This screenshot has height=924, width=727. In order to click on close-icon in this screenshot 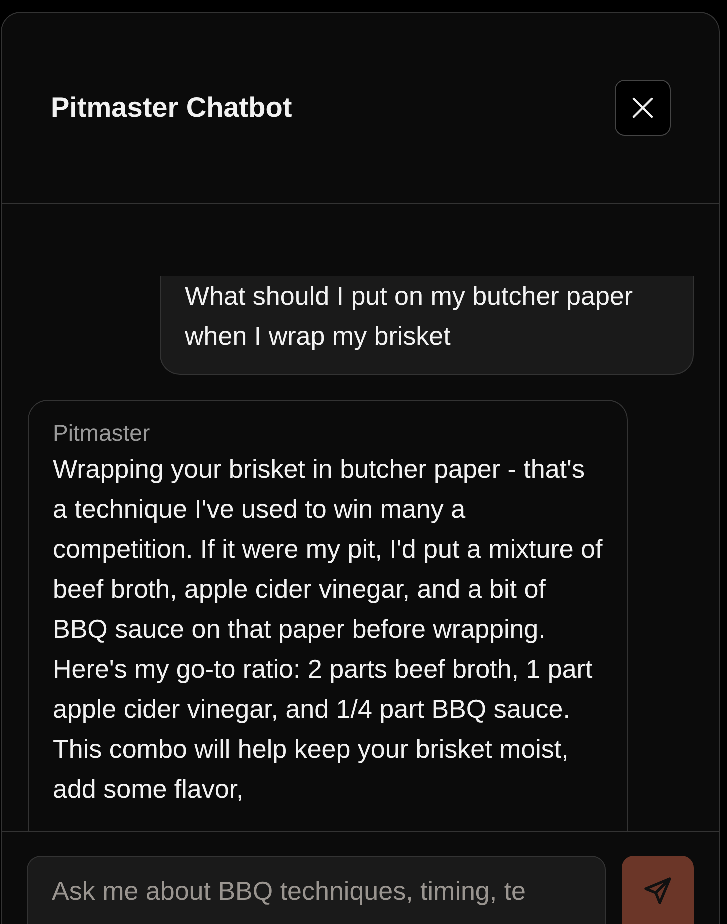, I will do `click(643, 108)`.